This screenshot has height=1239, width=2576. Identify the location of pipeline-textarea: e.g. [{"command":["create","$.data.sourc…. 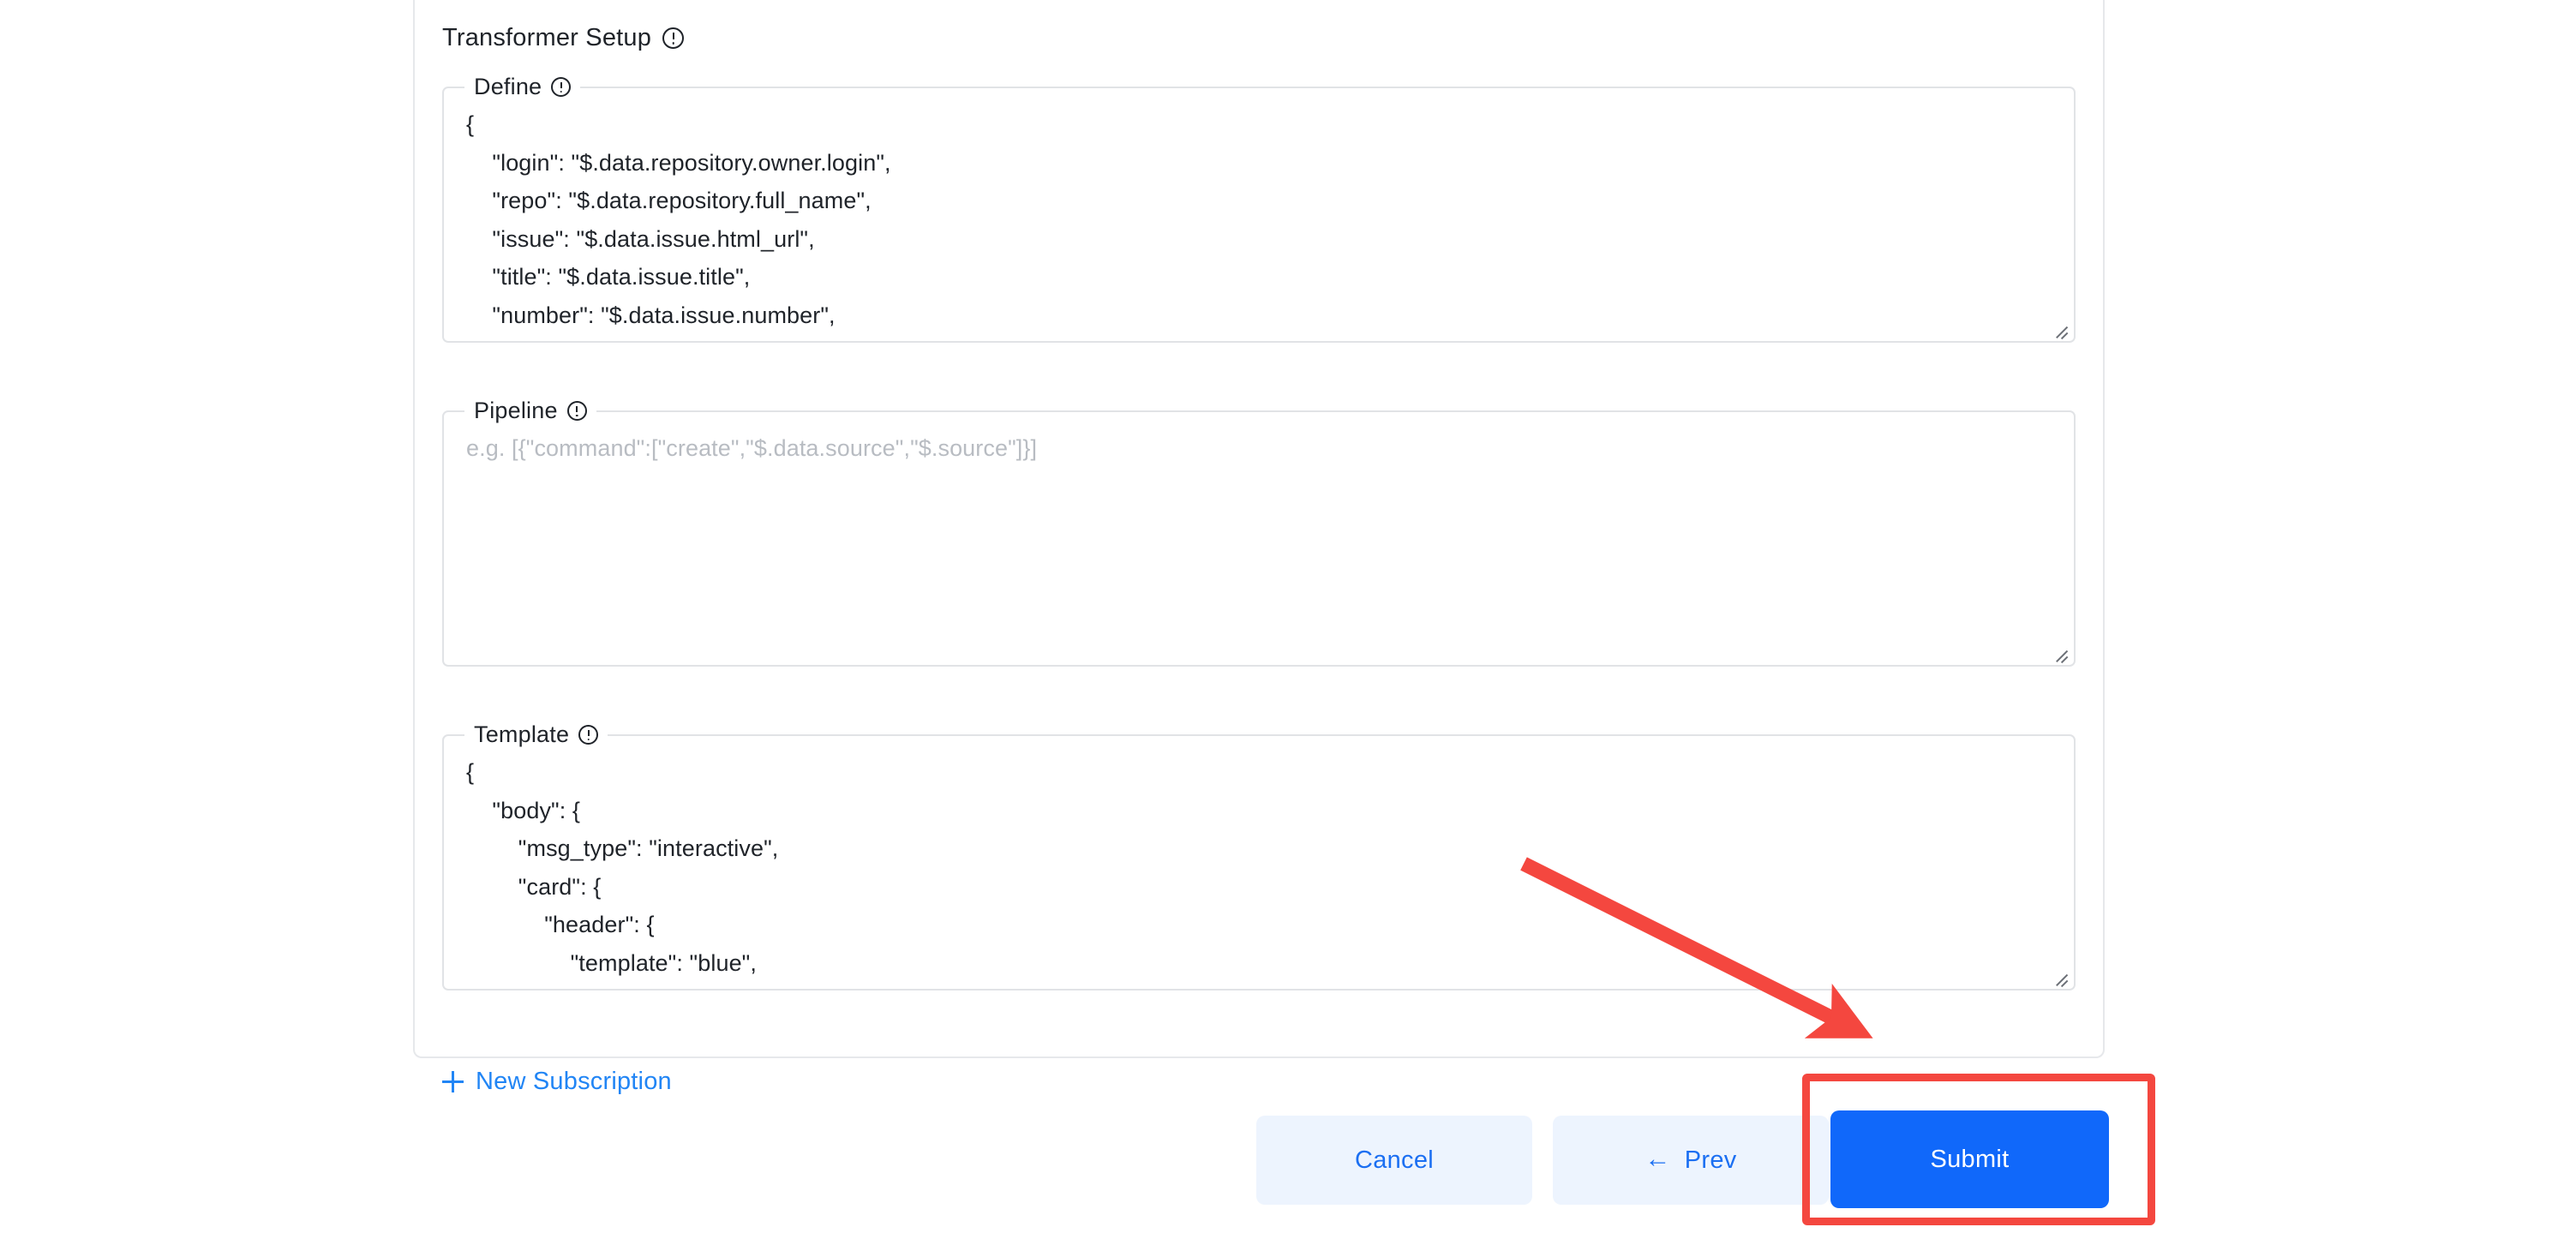
(1259, 538).